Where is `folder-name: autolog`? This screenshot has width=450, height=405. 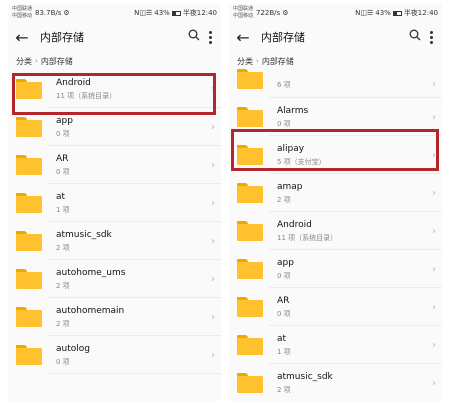
folder-name: autolog is located at coordinates (73, 349).